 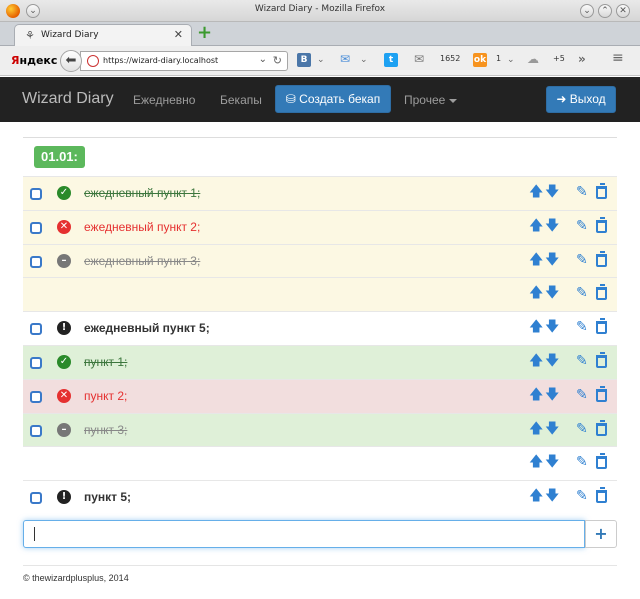 I want to click on more-dropdown: Прочее, so click(x=431, y=100).